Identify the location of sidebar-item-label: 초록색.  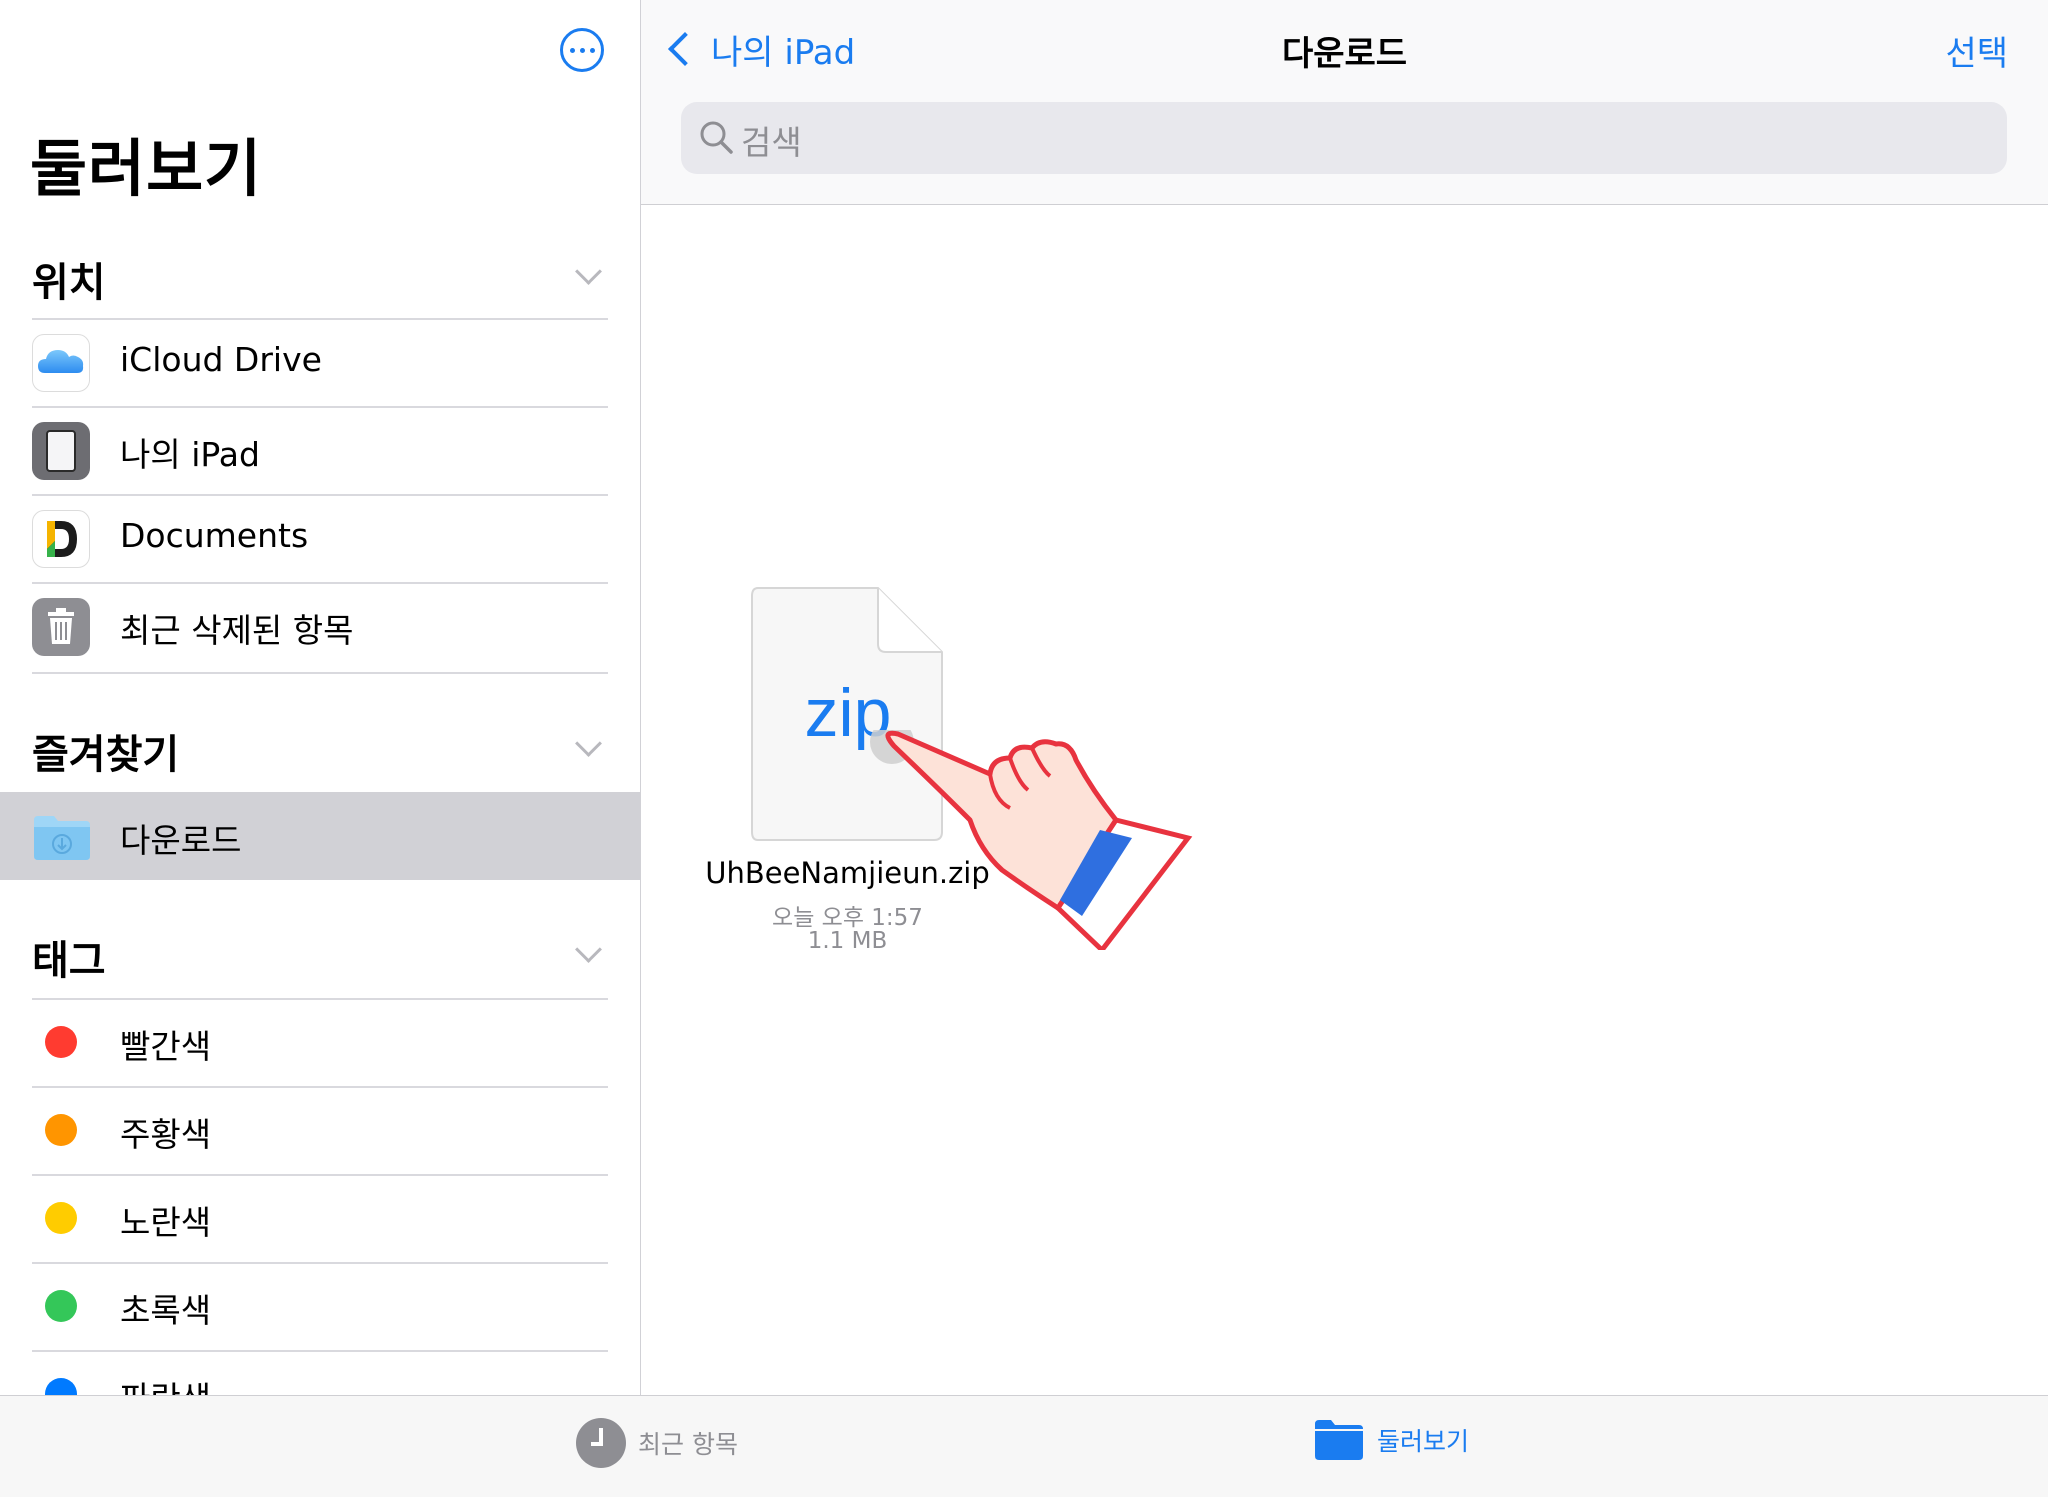
(166, 1310).